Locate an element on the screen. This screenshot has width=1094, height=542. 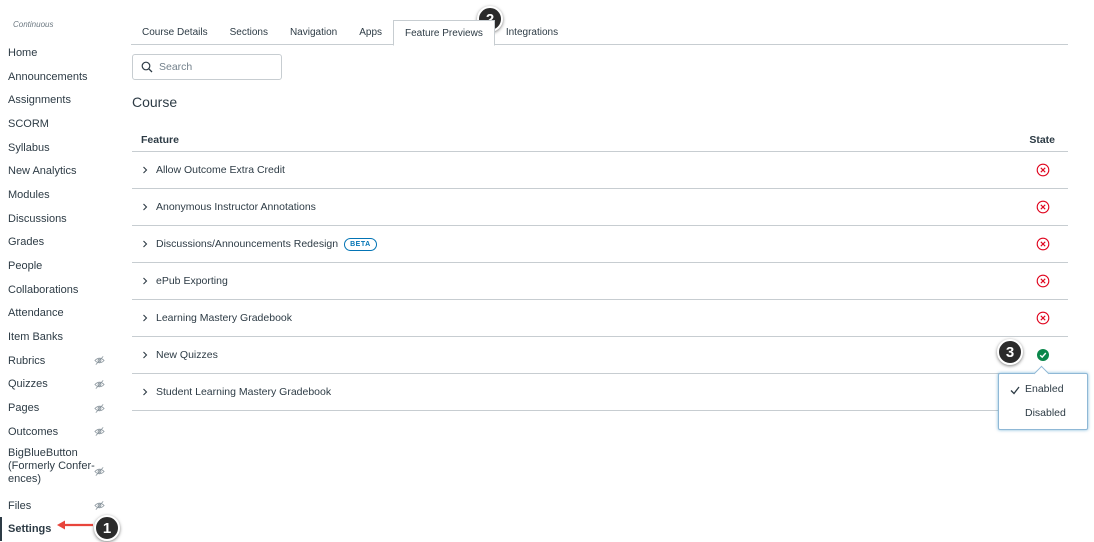
sidebar-item-rubrics: Rubrics is located at coordinates (59, 361).